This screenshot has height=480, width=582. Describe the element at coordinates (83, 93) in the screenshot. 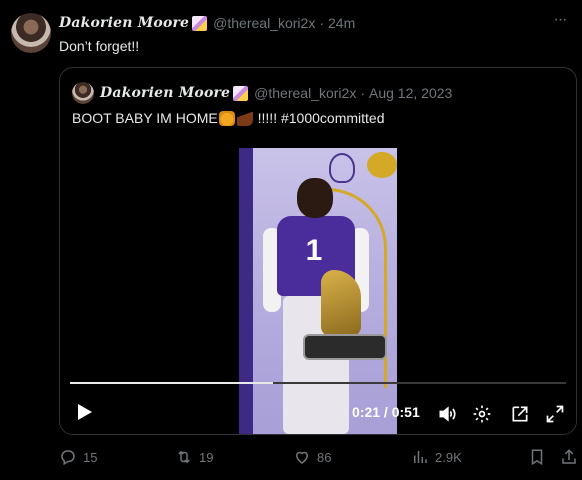

I see `quote-avatar` at that location.